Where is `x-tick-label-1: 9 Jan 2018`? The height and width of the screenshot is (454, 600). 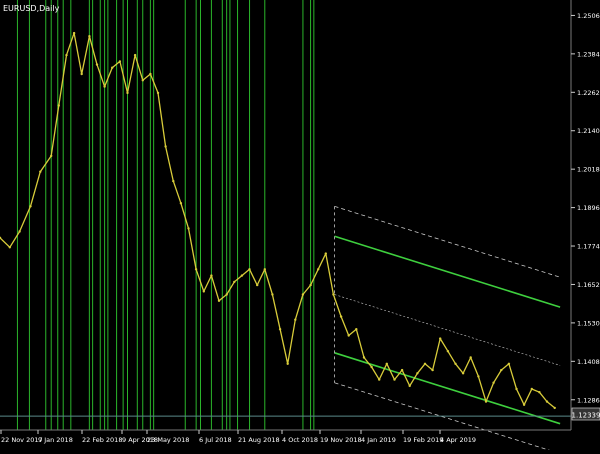 x-tick-label-1: 9 Jan 2018 is located at coordinates (55, 440).